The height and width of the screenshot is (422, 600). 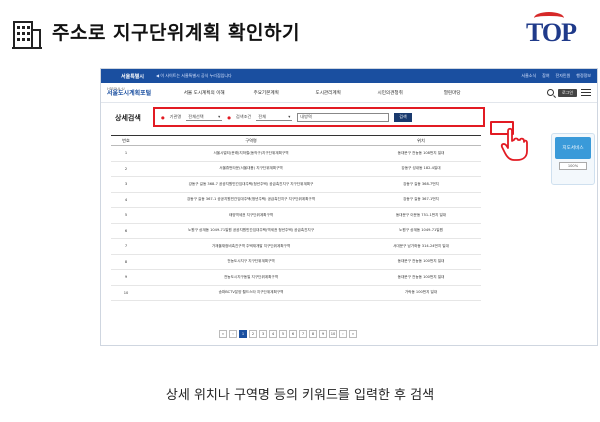 I want to click on slide-caption: 상세 위치나 구역명 등의 키워드를 입력한 후 검색, so click(x=300, y=395).